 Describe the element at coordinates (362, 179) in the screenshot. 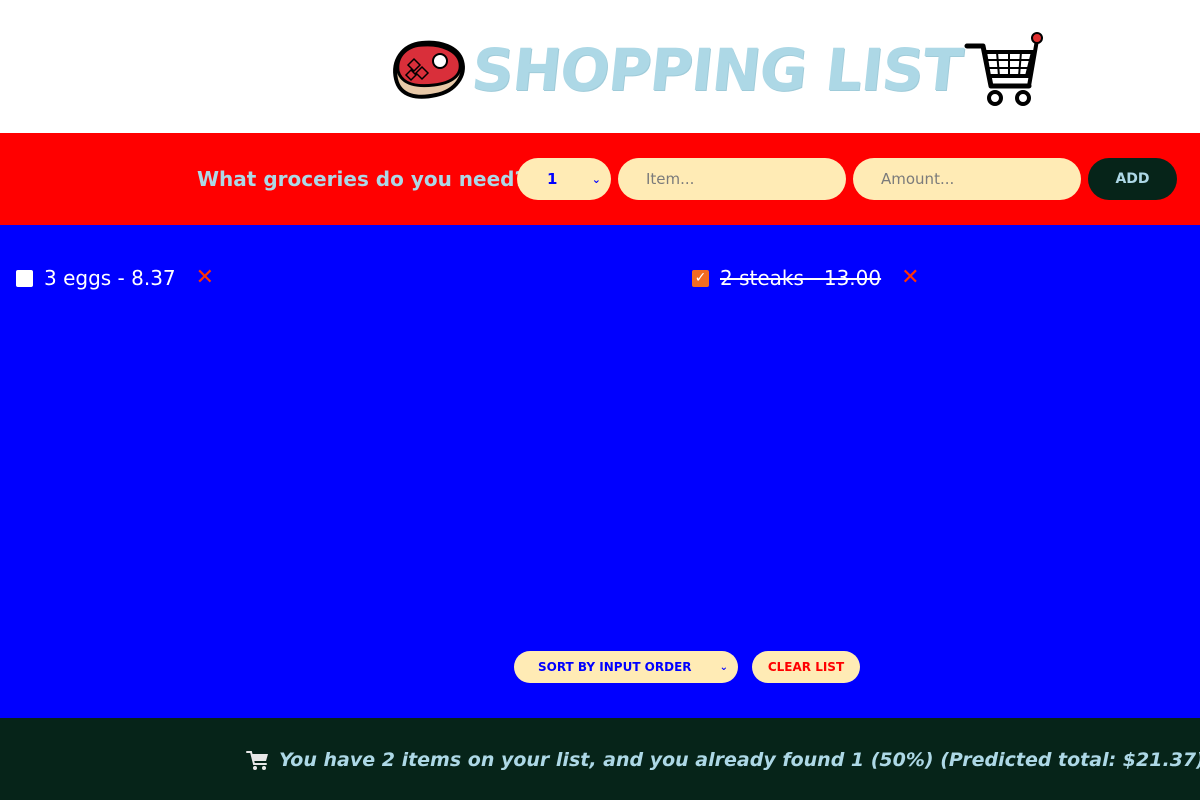

I see `form-question: What groceries do you need?` at that location.